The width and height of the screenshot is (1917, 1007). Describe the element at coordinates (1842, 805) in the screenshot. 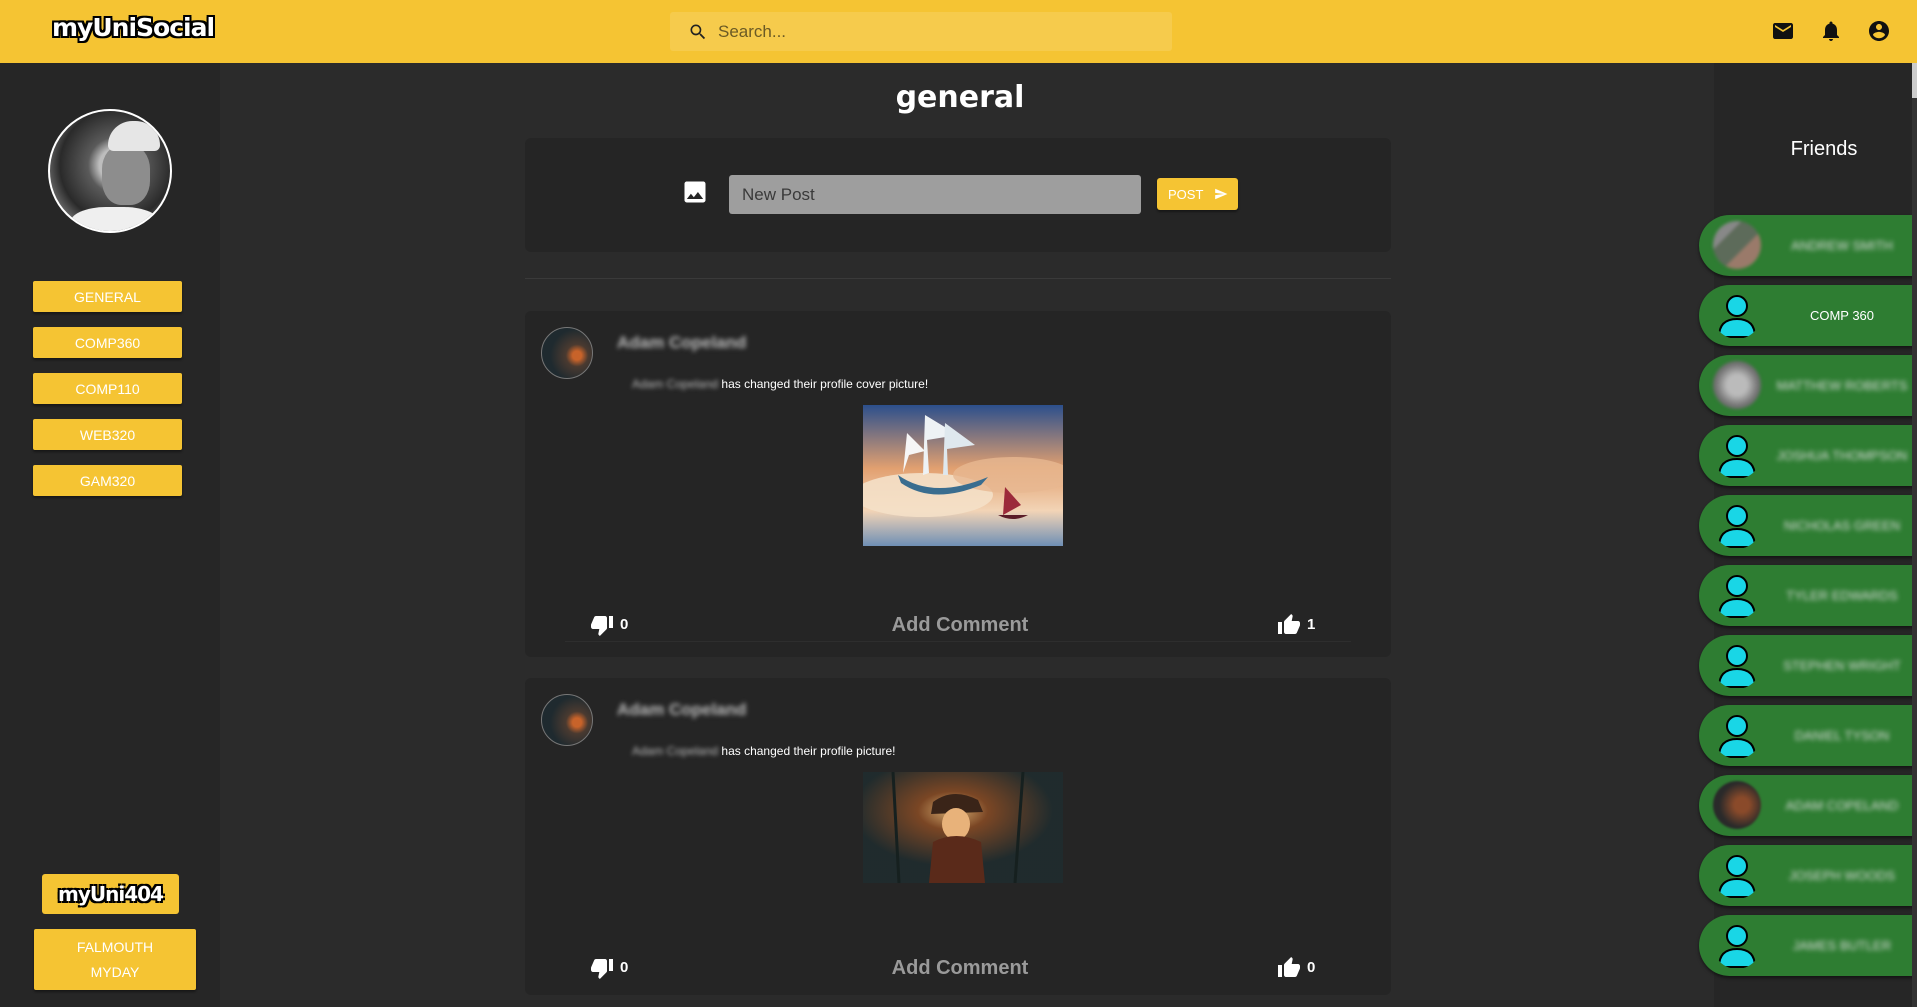

I see `friend-name: ADAM COPELAND` at that location.